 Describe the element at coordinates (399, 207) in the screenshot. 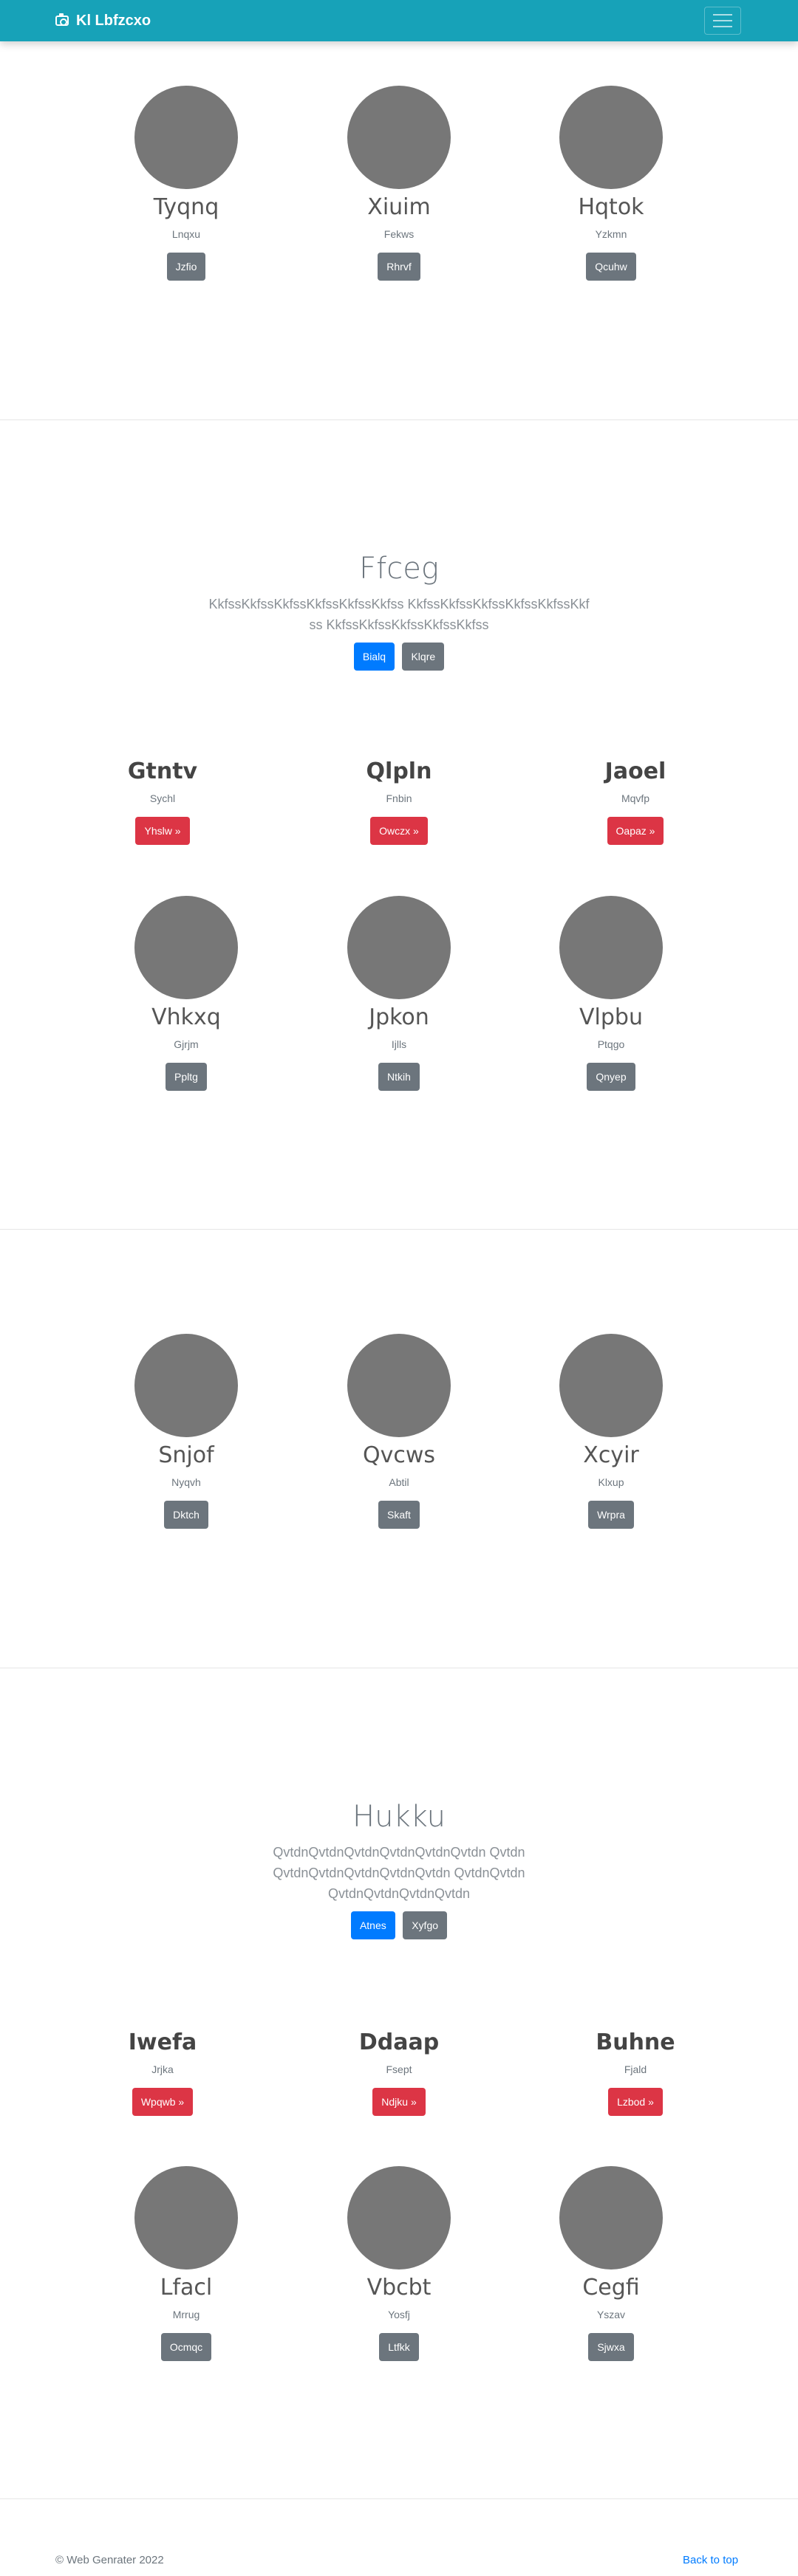

I see `card-title: Xiuim` at that location.